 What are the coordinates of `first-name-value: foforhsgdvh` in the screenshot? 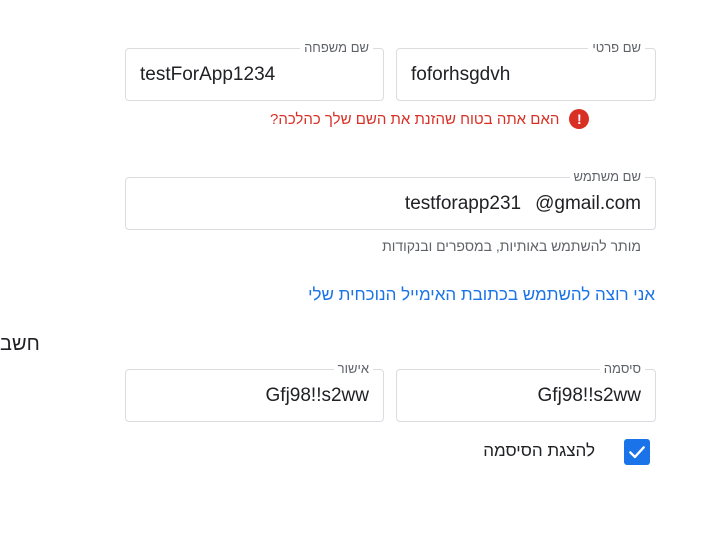 It's located at (460, 74).